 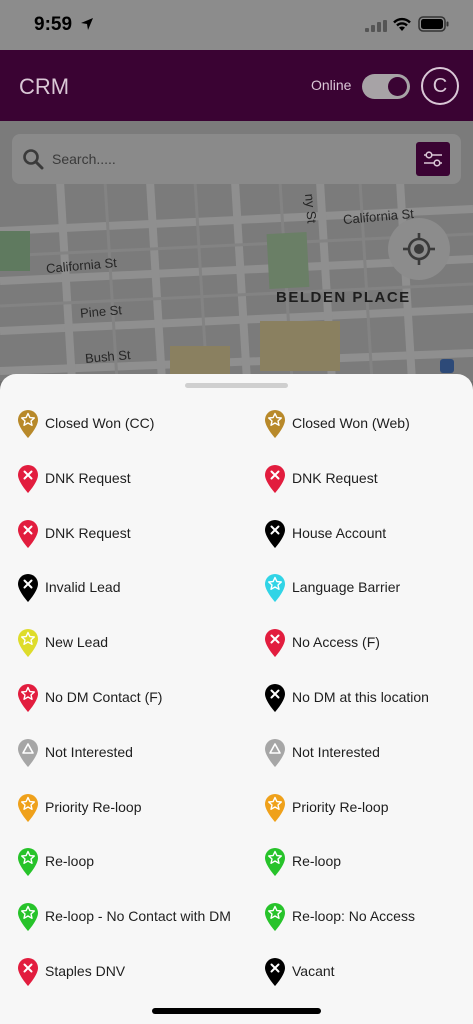 I want to click on locate-me-button, so click(x=419, y=249).